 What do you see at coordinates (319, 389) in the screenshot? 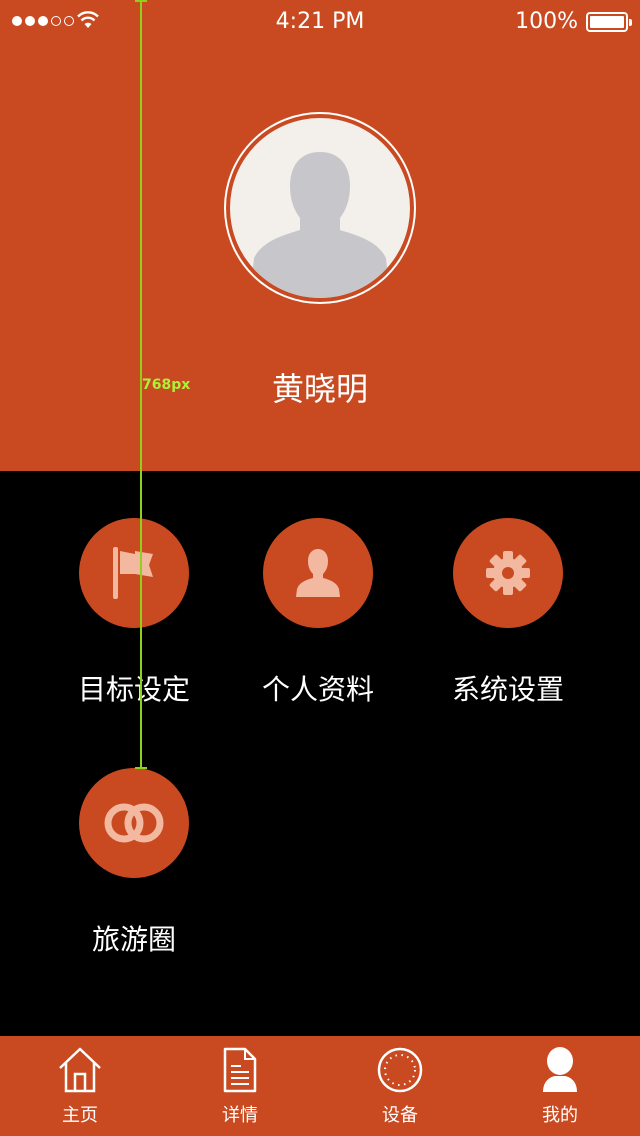
I see `user-name: 黄晓明` at bounding box center [319, 389].